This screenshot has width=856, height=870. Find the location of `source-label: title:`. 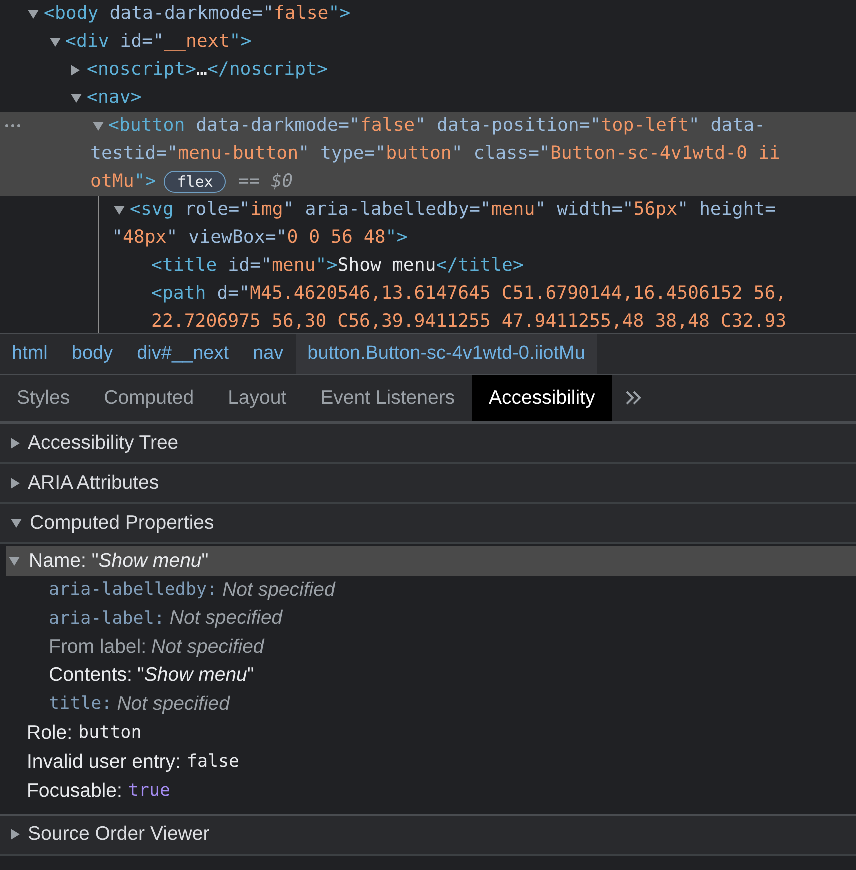

source-label: title: is located at coordinates (80, 704).